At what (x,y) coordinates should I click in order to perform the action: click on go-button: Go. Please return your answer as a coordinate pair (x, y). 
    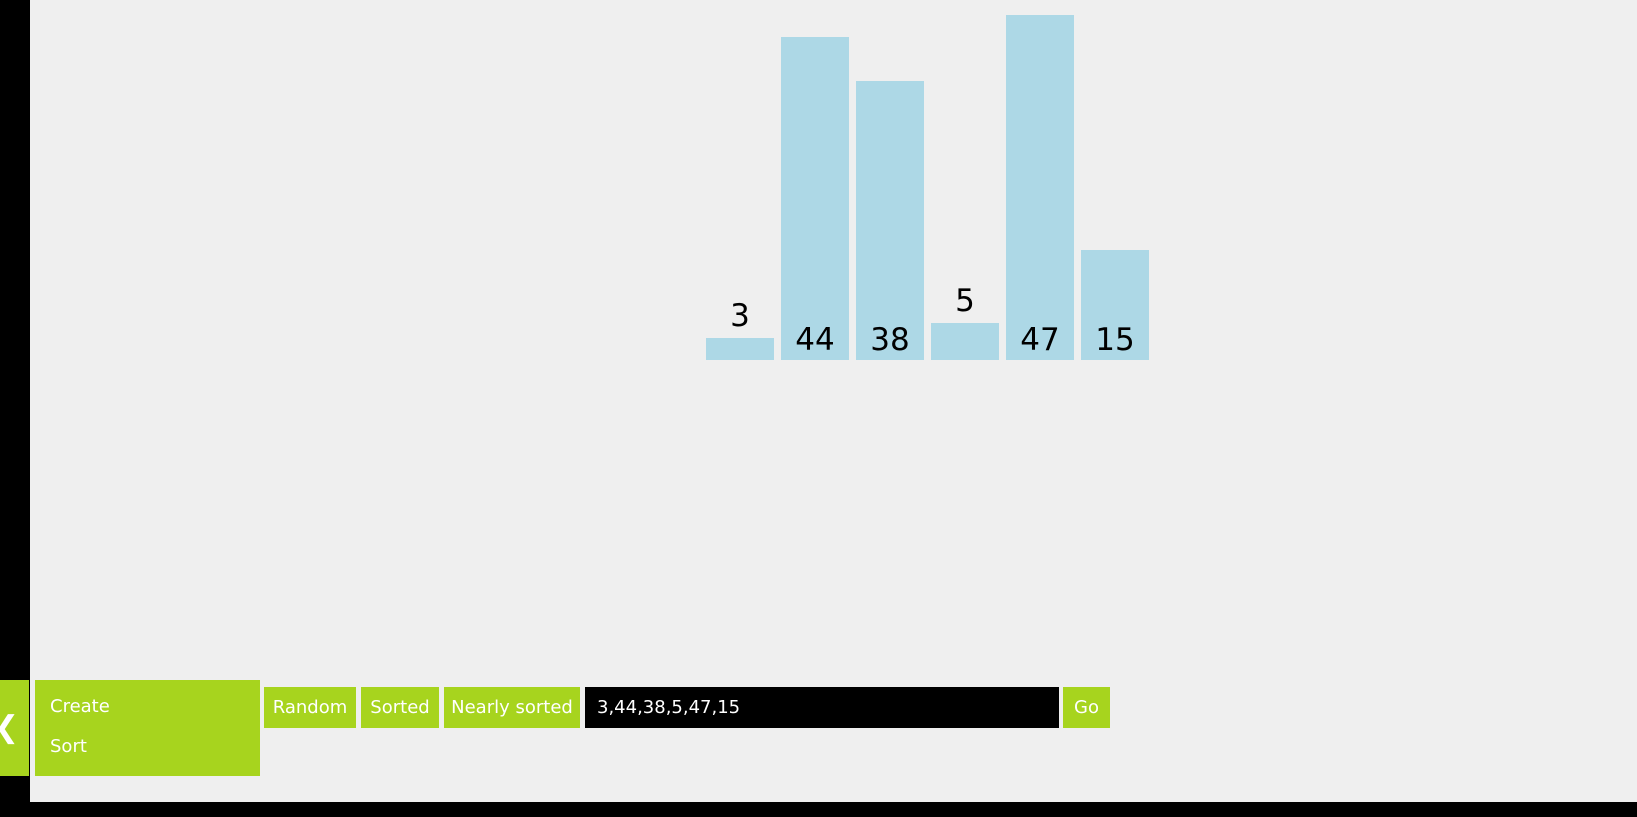
    Looking at the image, I should click on (1086, 707).